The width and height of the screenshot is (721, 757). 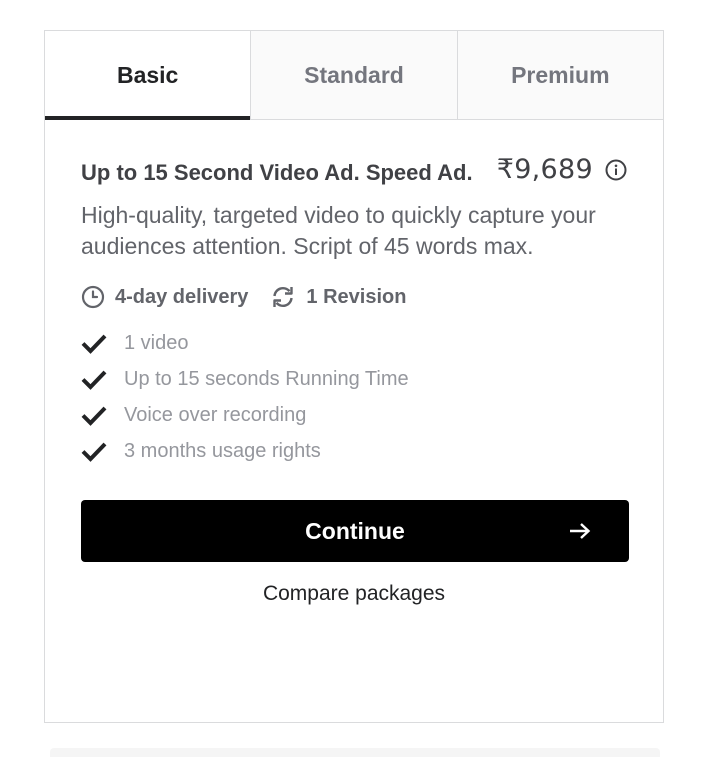 What do you see at coordinates (156, 342) in the screenshot?
I see `feature-label: 1 video` at bounding box center [156, 342].